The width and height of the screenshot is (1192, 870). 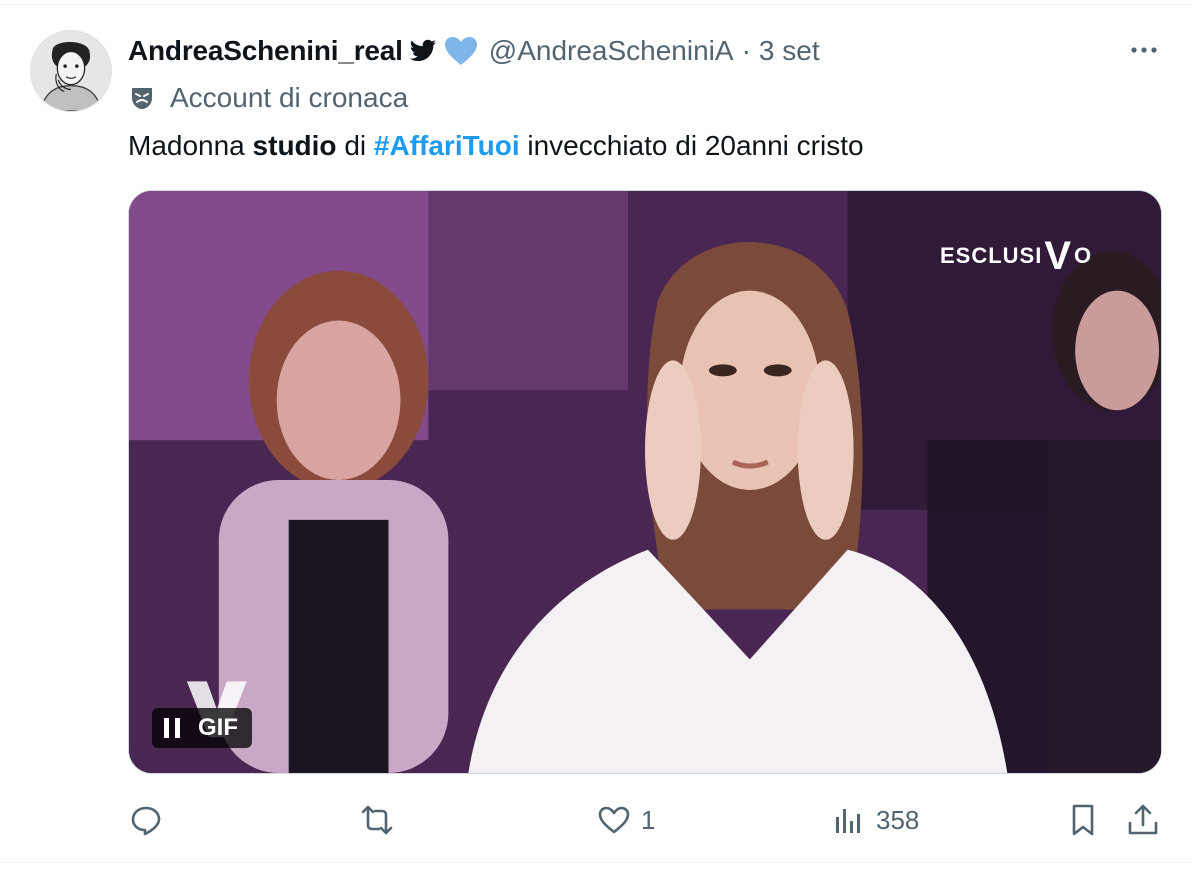 I want to click on share-icon, so click(x=1143, y=820).